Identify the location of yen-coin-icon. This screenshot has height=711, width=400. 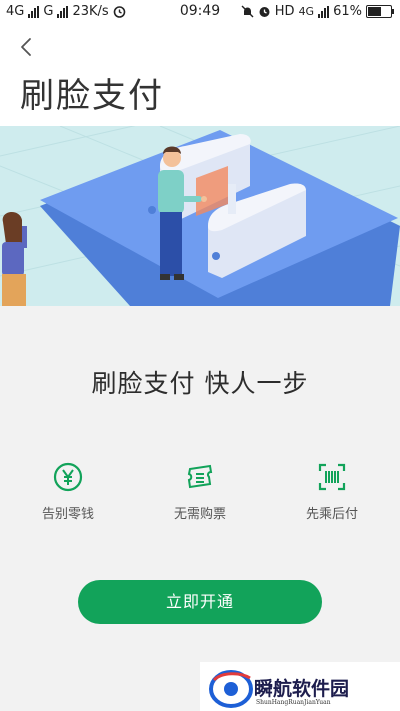
(68, 477).